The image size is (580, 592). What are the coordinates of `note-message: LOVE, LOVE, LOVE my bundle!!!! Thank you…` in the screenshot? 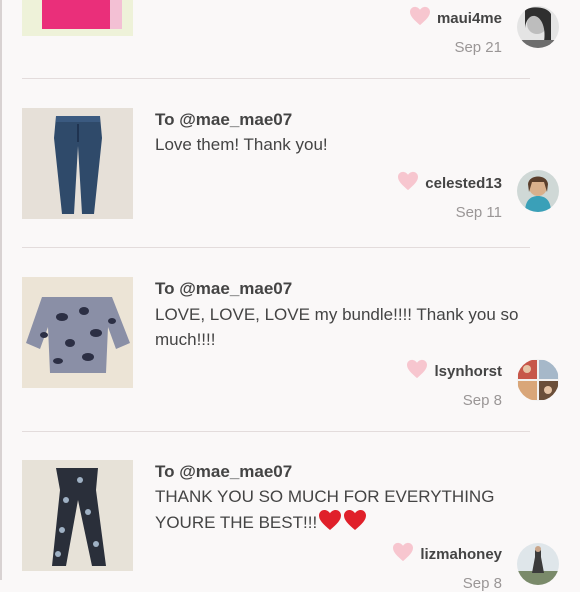 It's located at (337, 327).